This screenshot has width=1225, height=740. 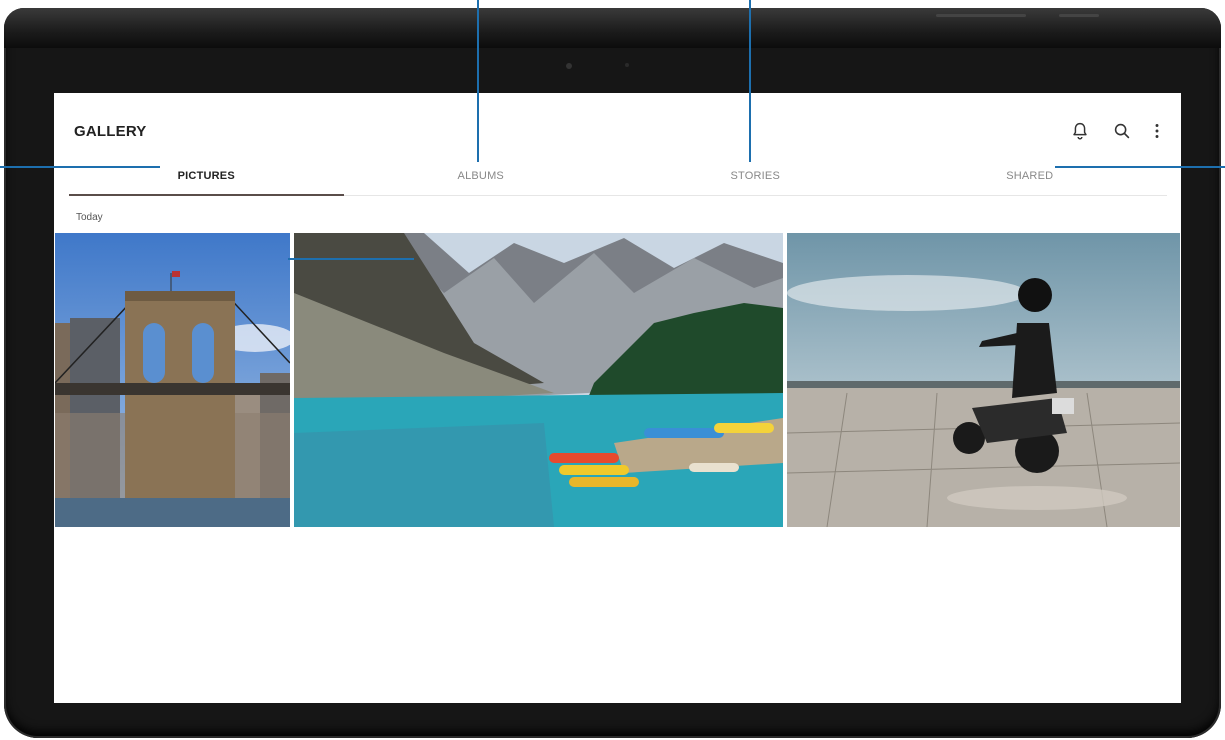 What do you see at coordinates (1157, 131) in the screenshot?
I see `more-vert-icon` at bounding box center [1157, 131].